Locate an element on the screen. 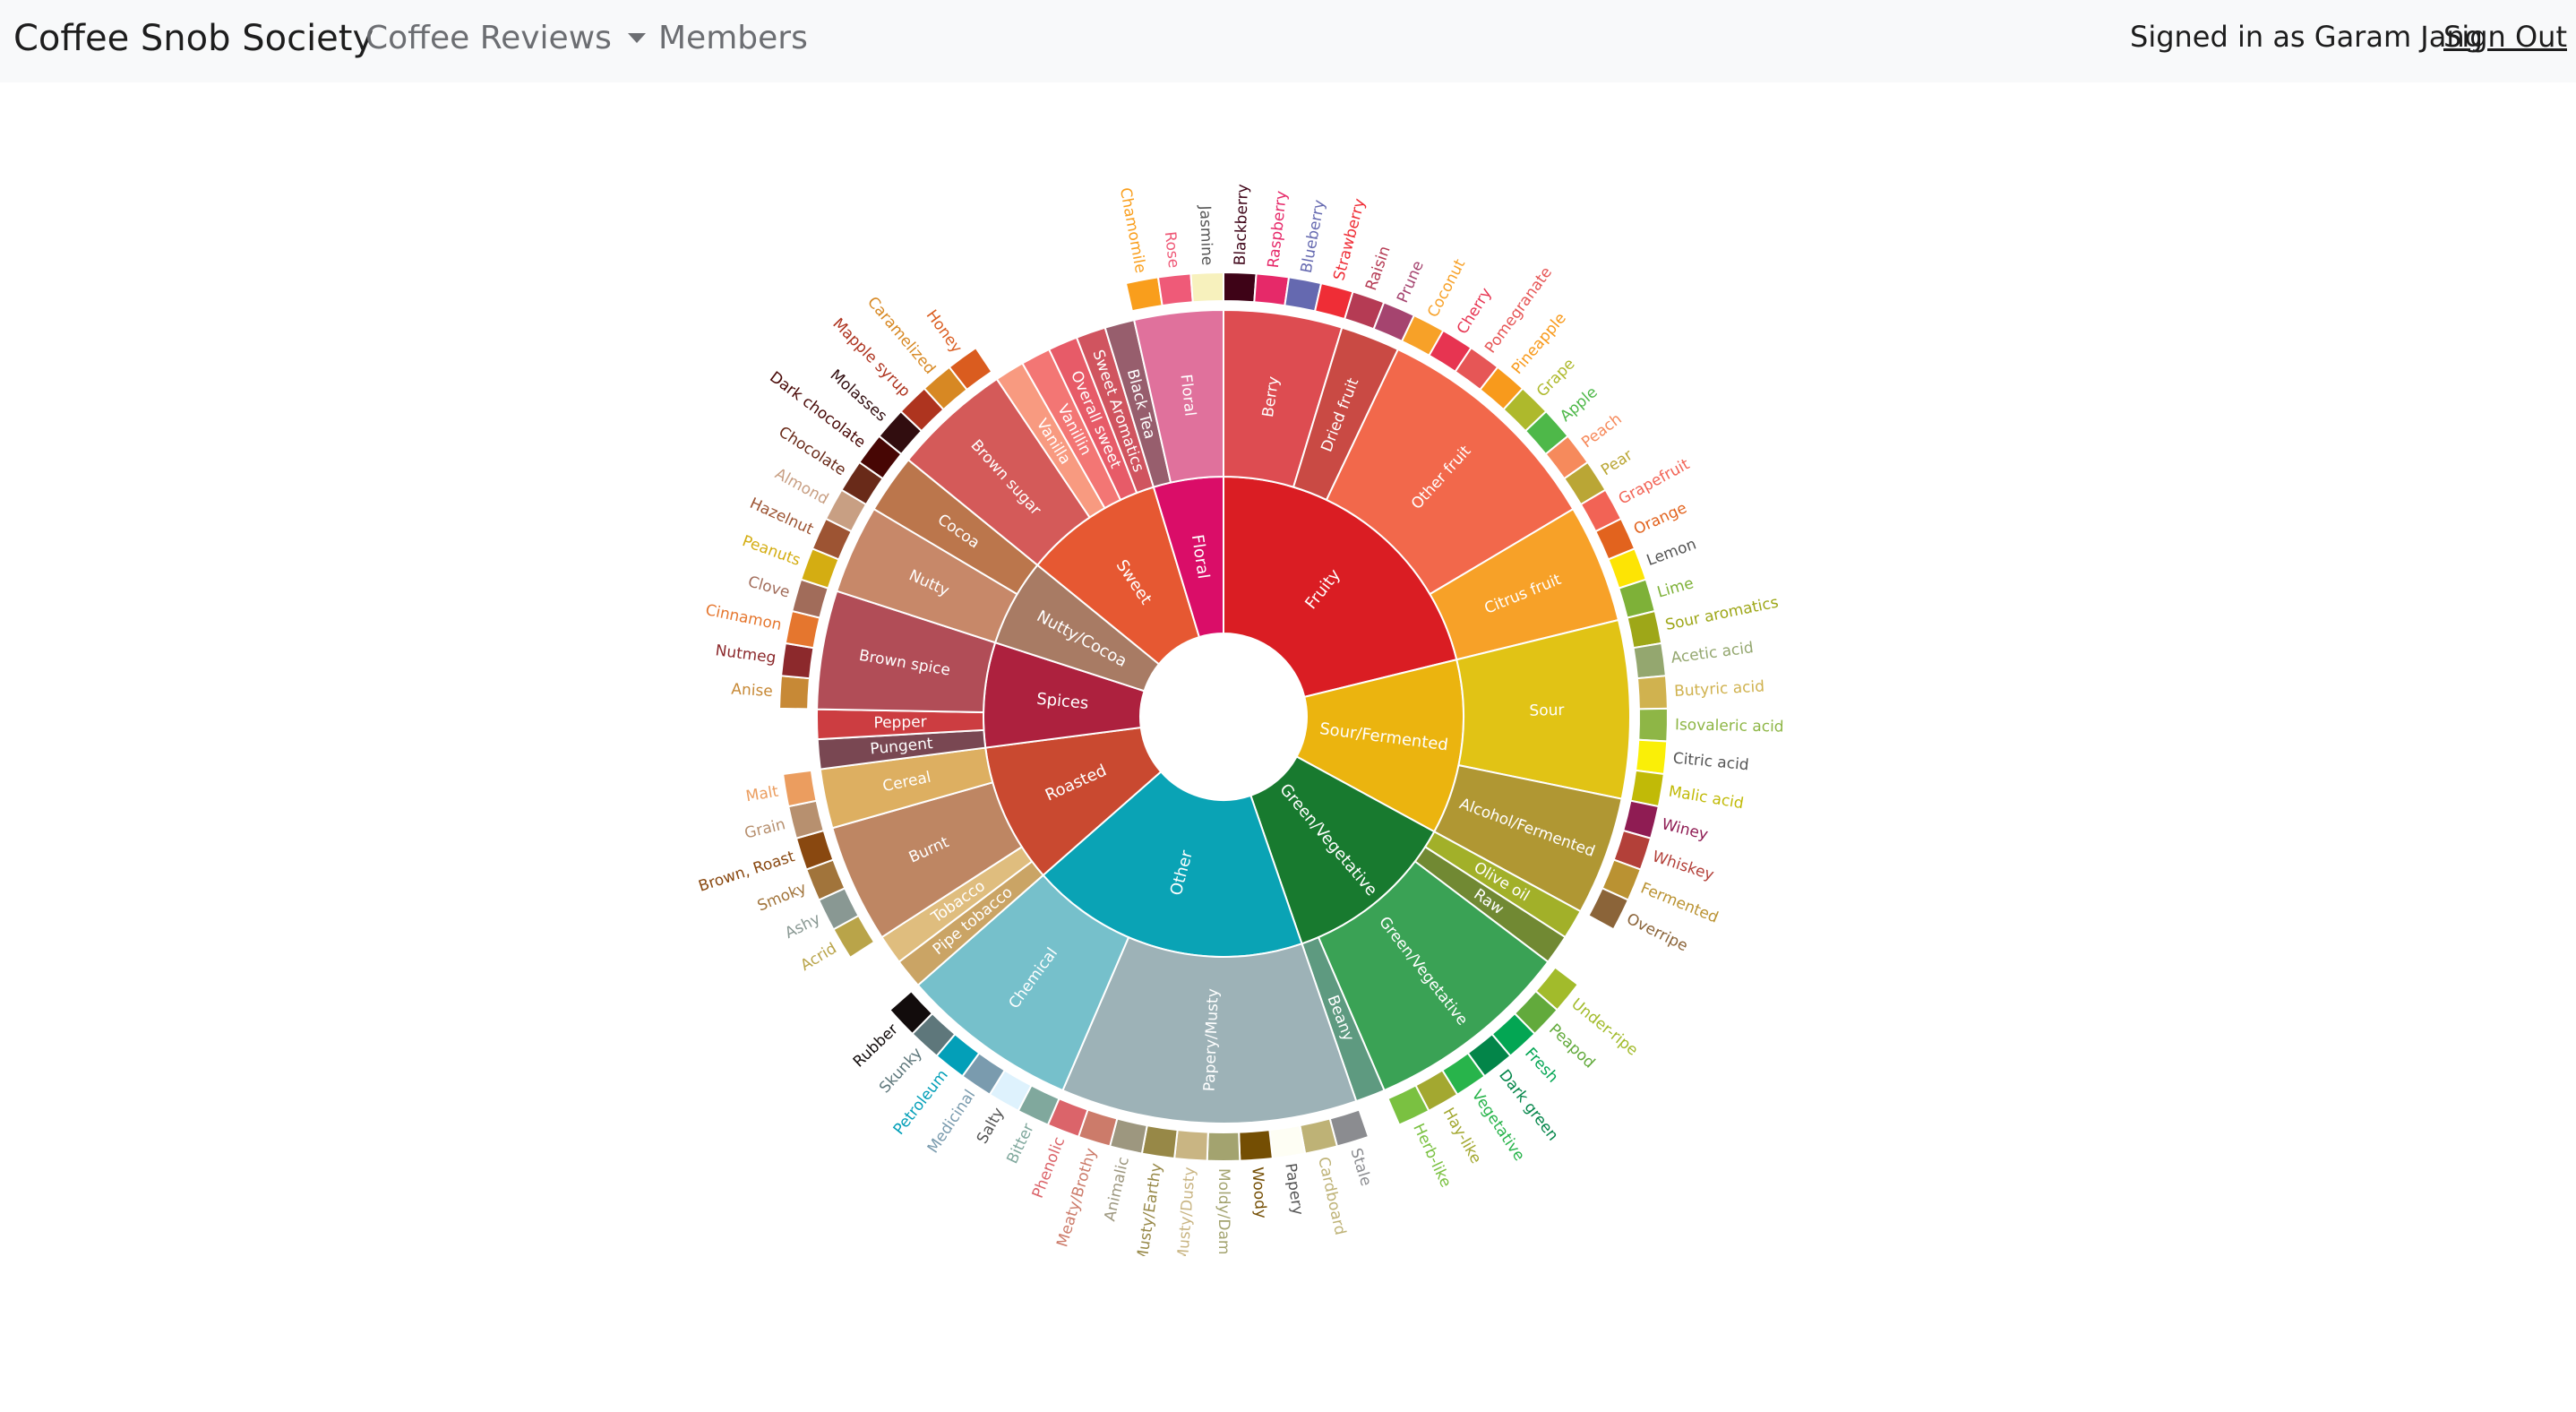 This screenshot has height=1412, width=2576. flavor-label-hay-like: Hay-like is located at coordinates (1462, 1136).